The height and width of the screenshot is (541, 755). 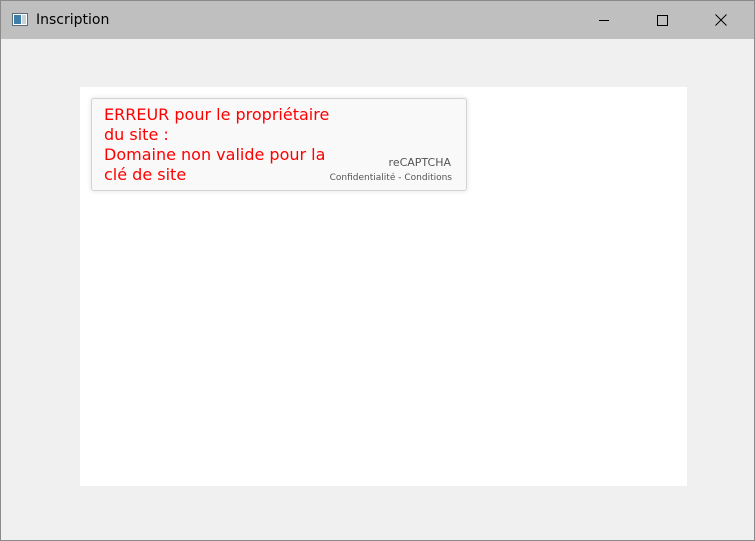 I want to click on recaptcha-brand: reCAPTCHA, so click(x=419, y=162).